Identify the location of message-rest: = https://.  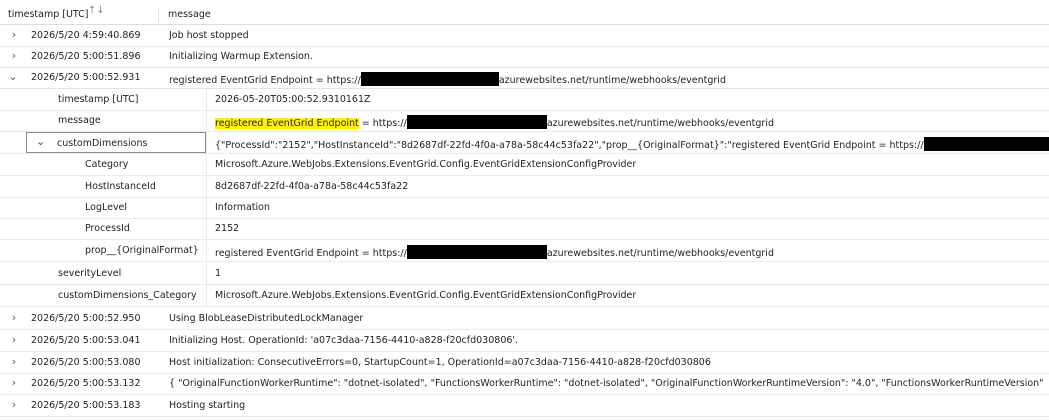
(382, 123).